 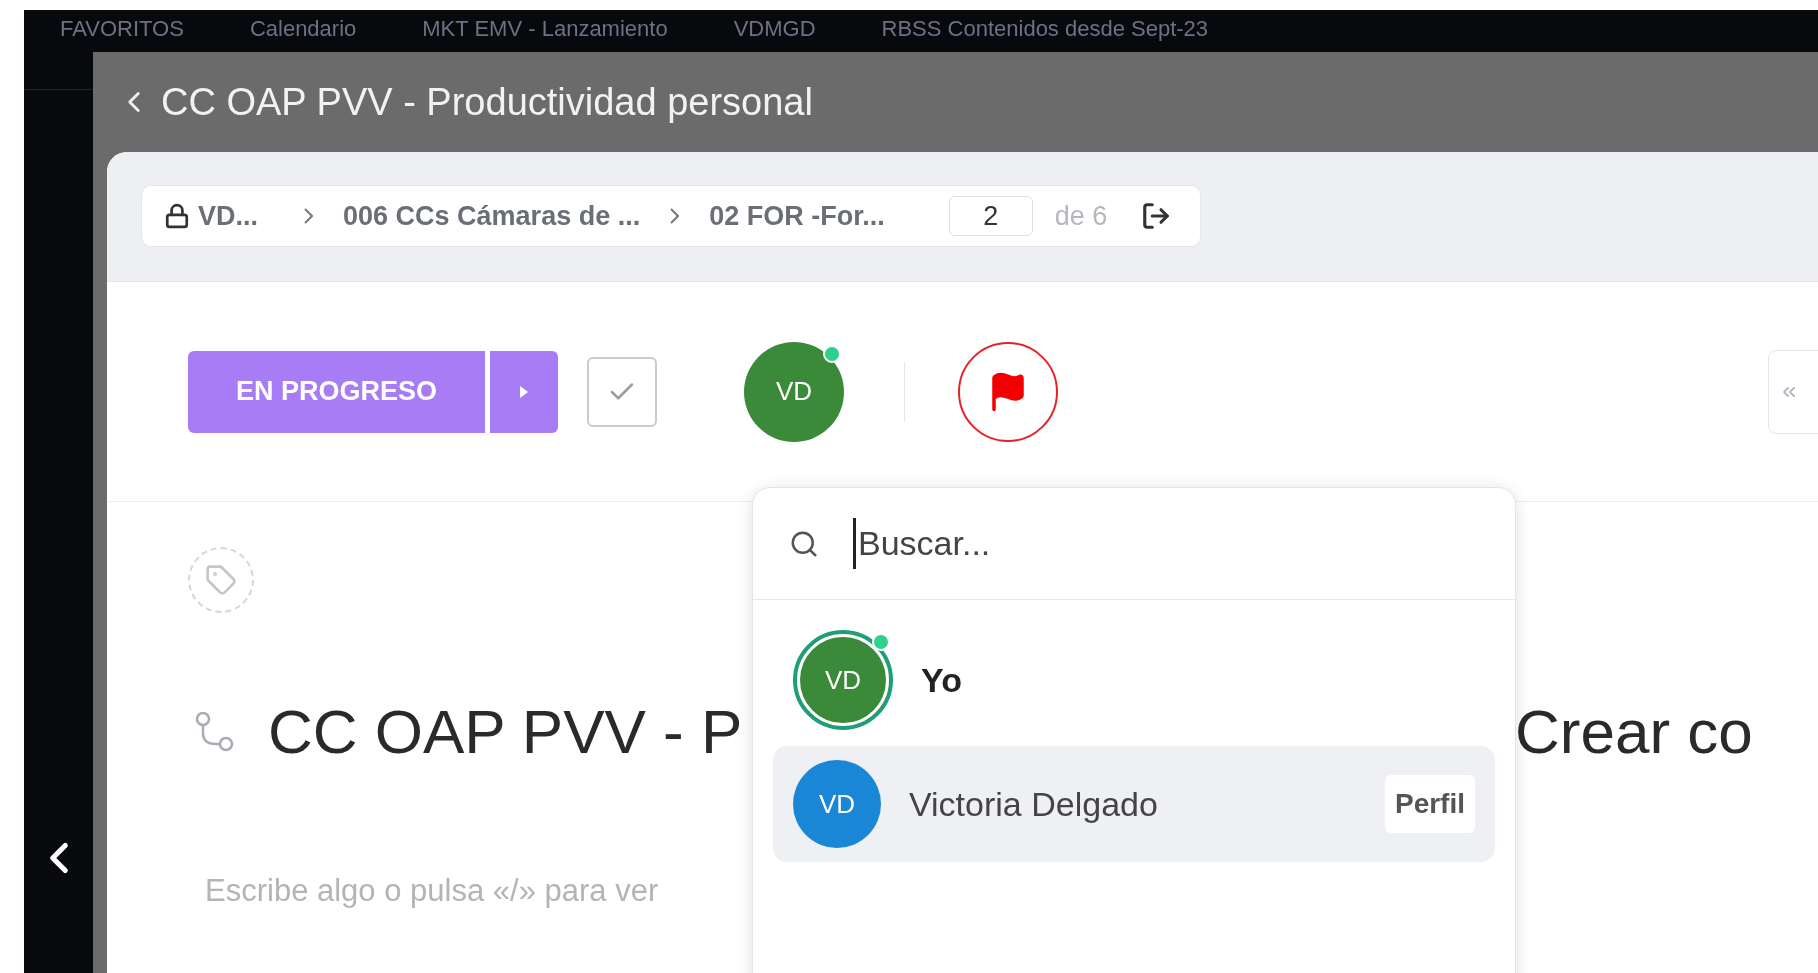 What do you see at coordinates (1081, 216) in the screenshot?
I see `page-count: de 6` at bounding box center [1081, 216].